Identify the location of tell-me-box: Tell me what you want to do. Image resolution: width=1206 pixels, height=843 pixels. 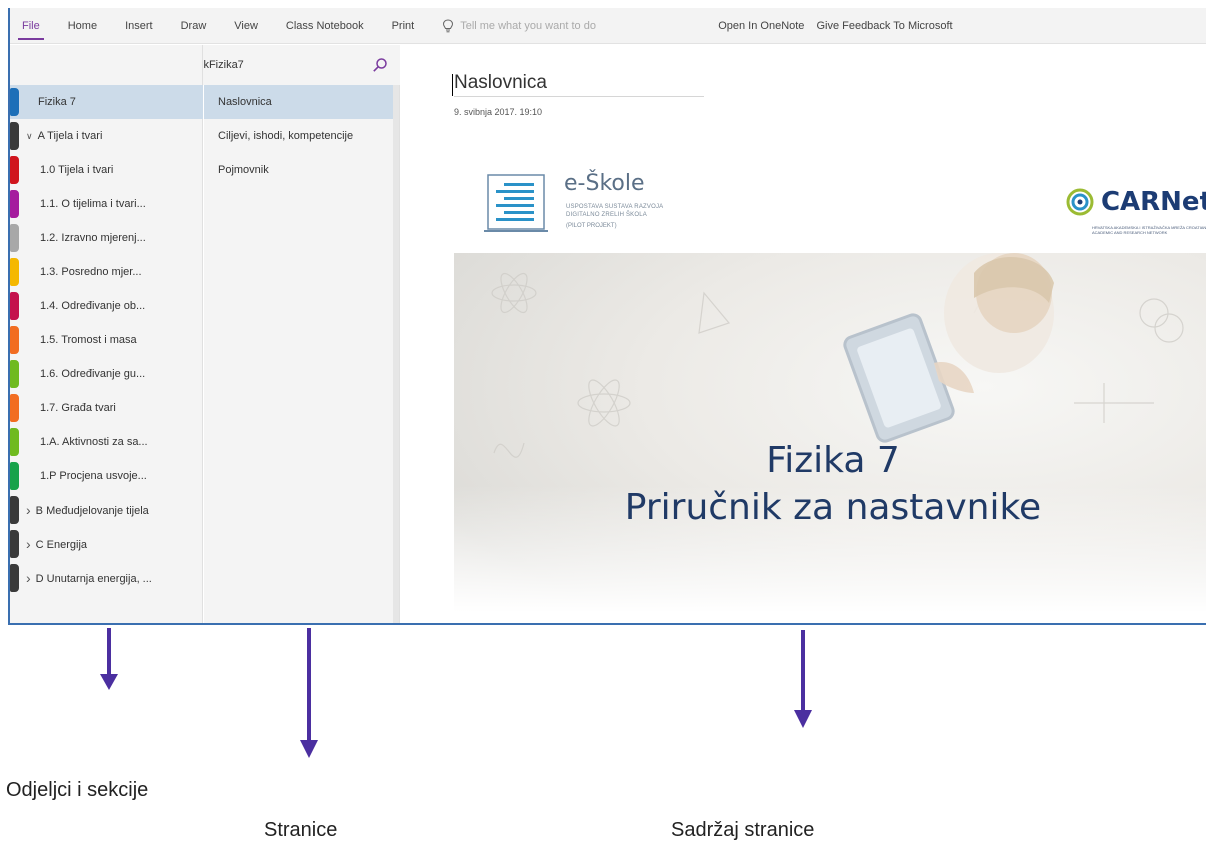
(573, 25).